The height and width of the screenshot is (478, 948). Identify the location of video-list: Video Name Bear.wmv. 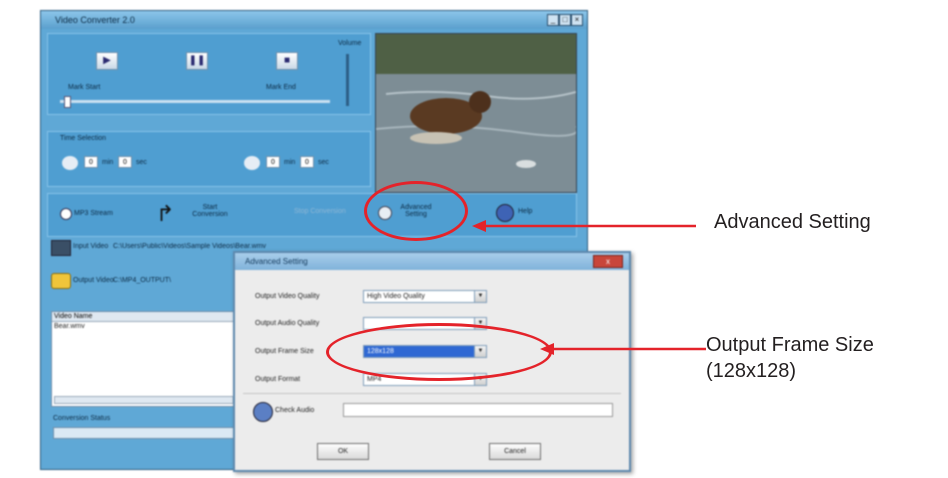
(144, 359).